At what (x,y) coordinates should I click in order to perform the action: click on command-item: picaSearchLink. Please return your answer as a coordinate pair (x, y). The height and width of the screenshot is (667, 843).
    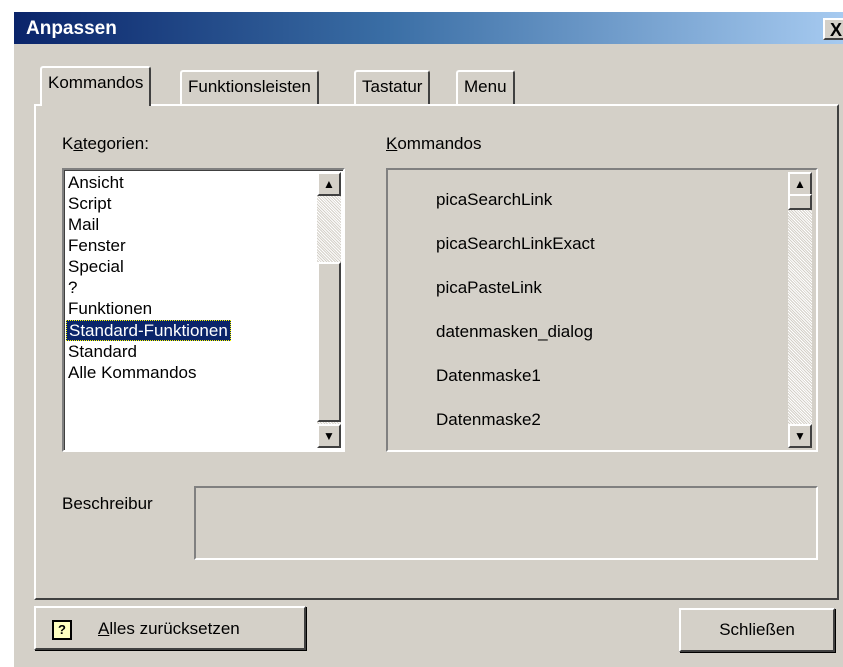
    Looking at the image, I should click on (494, 200).